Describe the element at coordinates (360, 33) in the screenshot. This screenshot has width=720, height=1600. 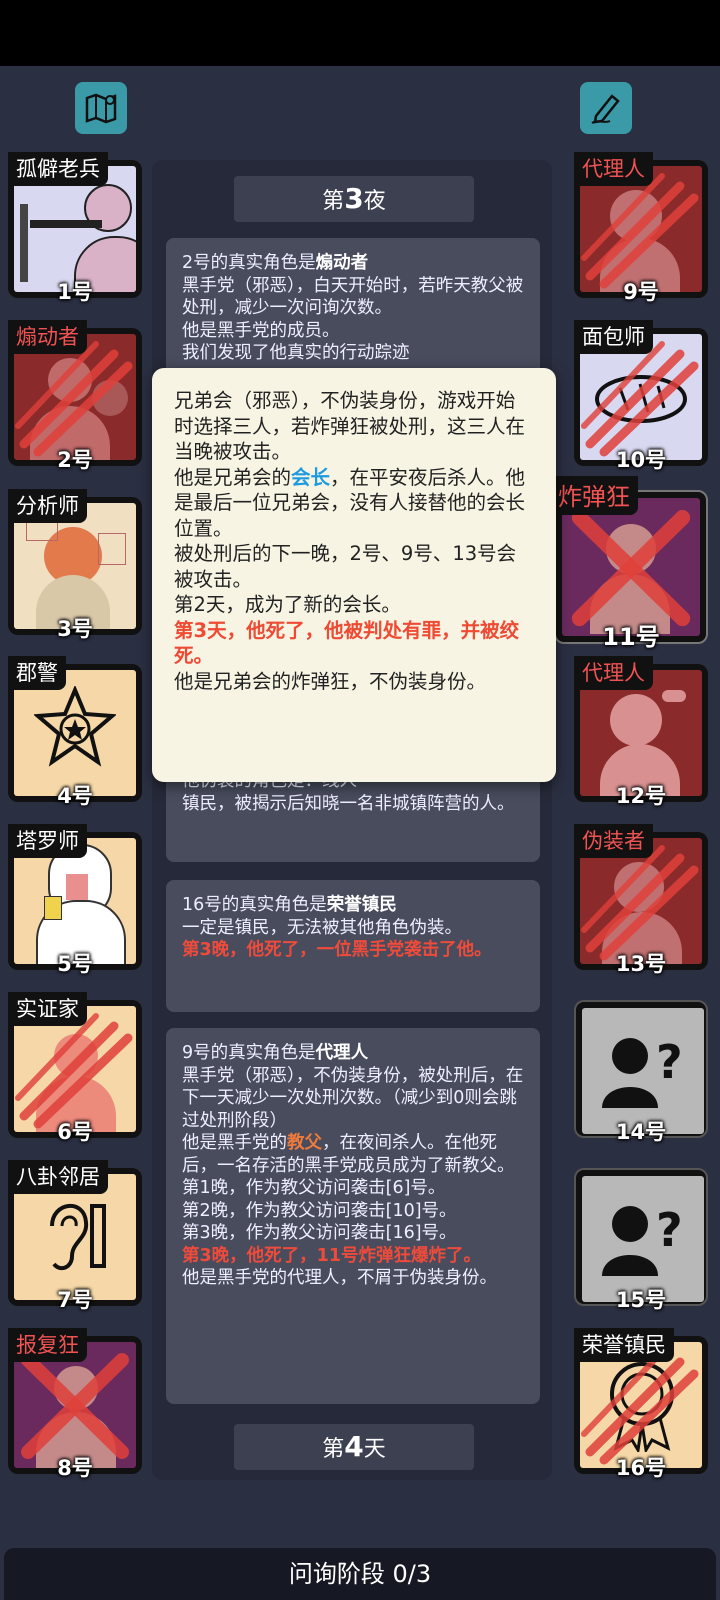
I see `status-bar` at that location.